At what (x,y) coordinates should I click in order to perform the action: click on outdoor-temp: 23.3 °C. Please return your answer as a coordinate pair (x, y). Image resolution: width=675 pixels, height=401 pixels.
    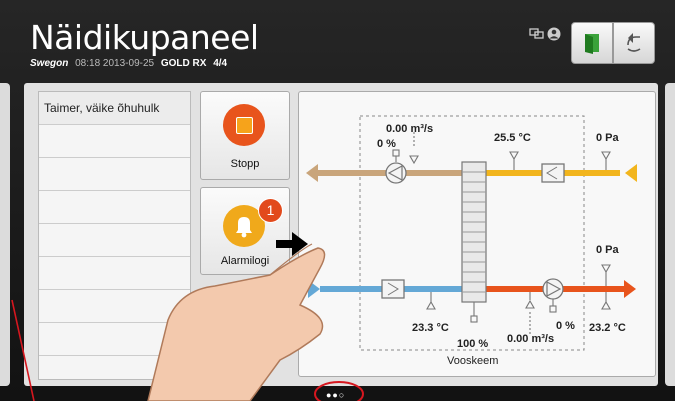
    Looking at the image, I should click on (430, 328).